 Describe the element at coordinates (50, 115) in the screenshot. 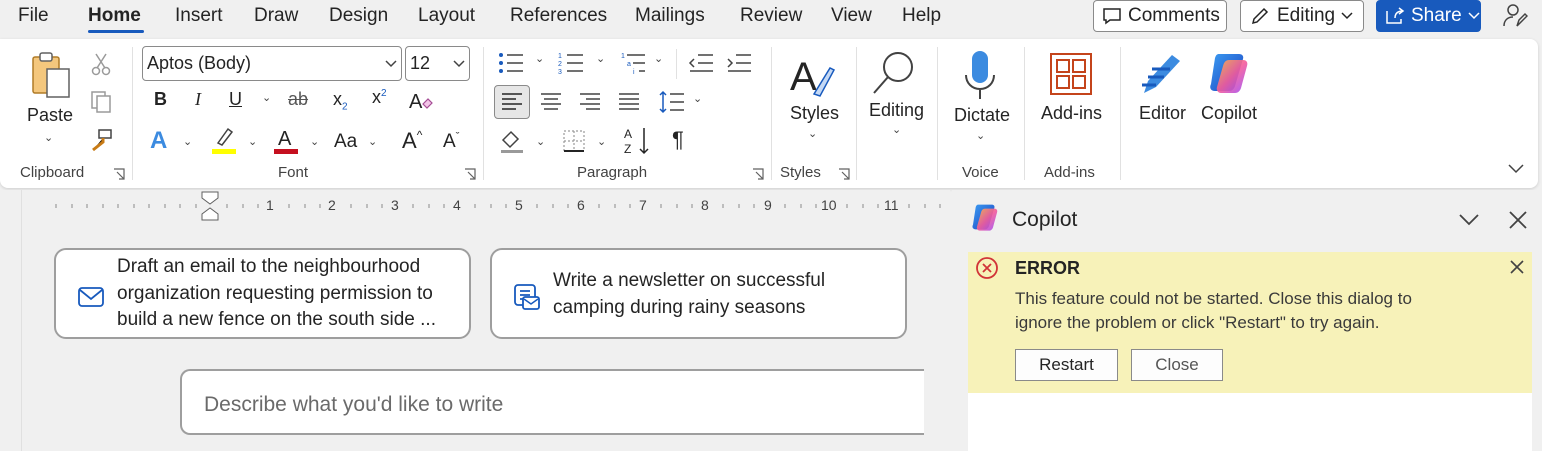

I see `paste-label: Paste` at that location.